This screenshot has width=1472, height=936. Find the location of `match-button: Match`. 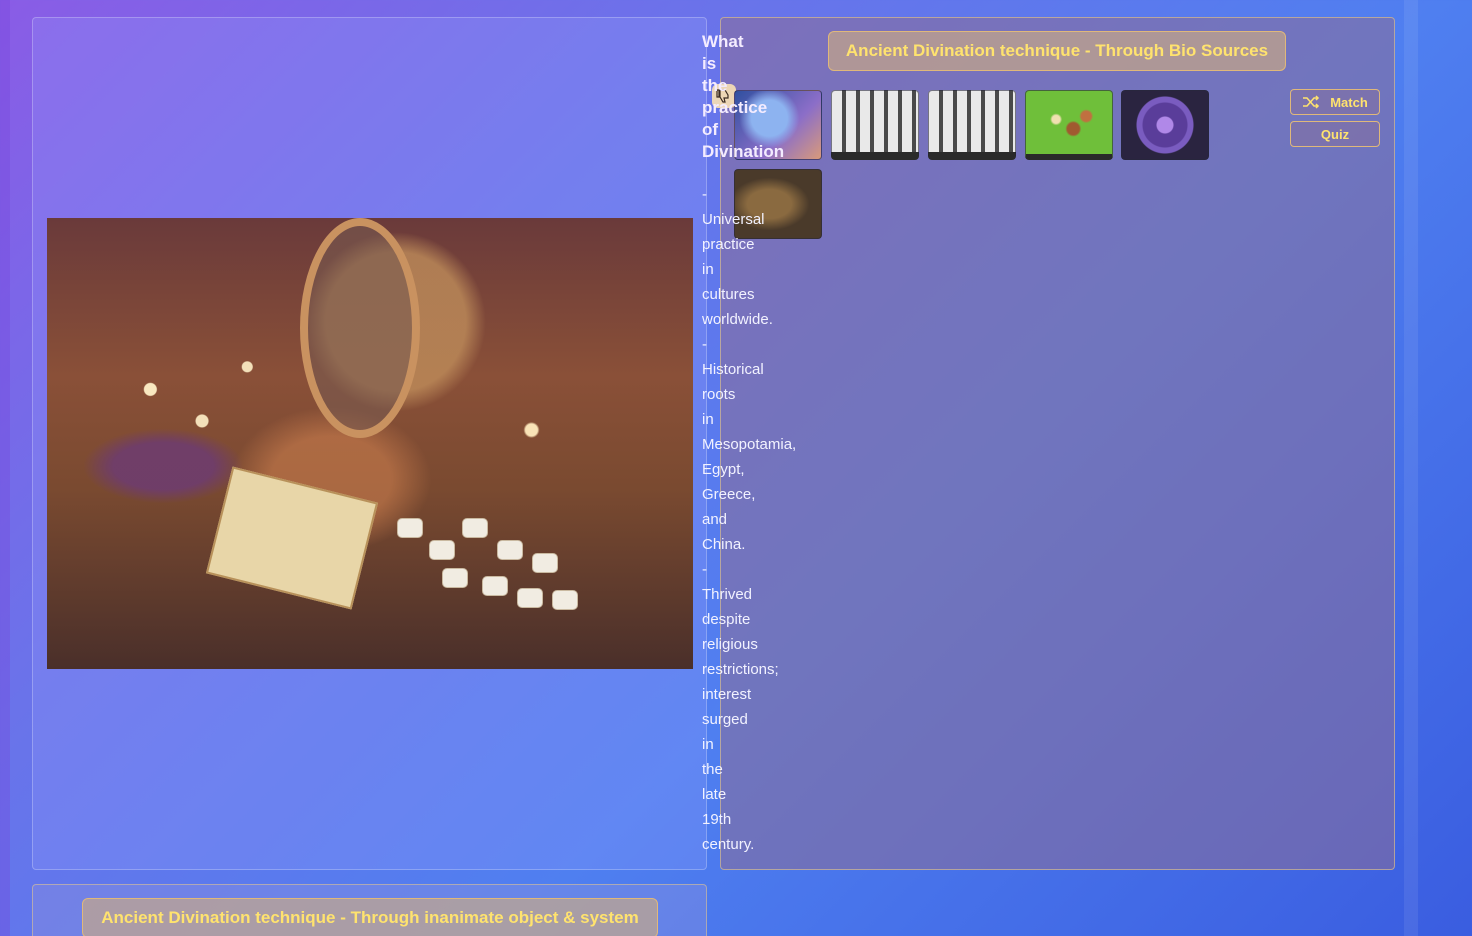

match-button: Match is located at coordinates (1335, 102).